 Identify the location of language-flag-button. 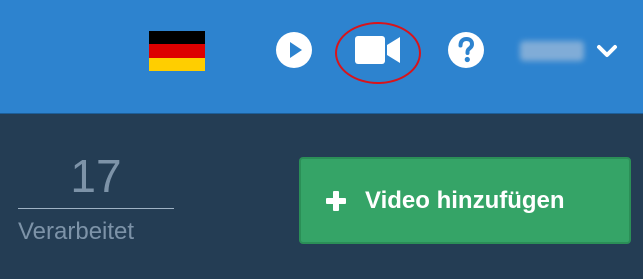
(177, 51).